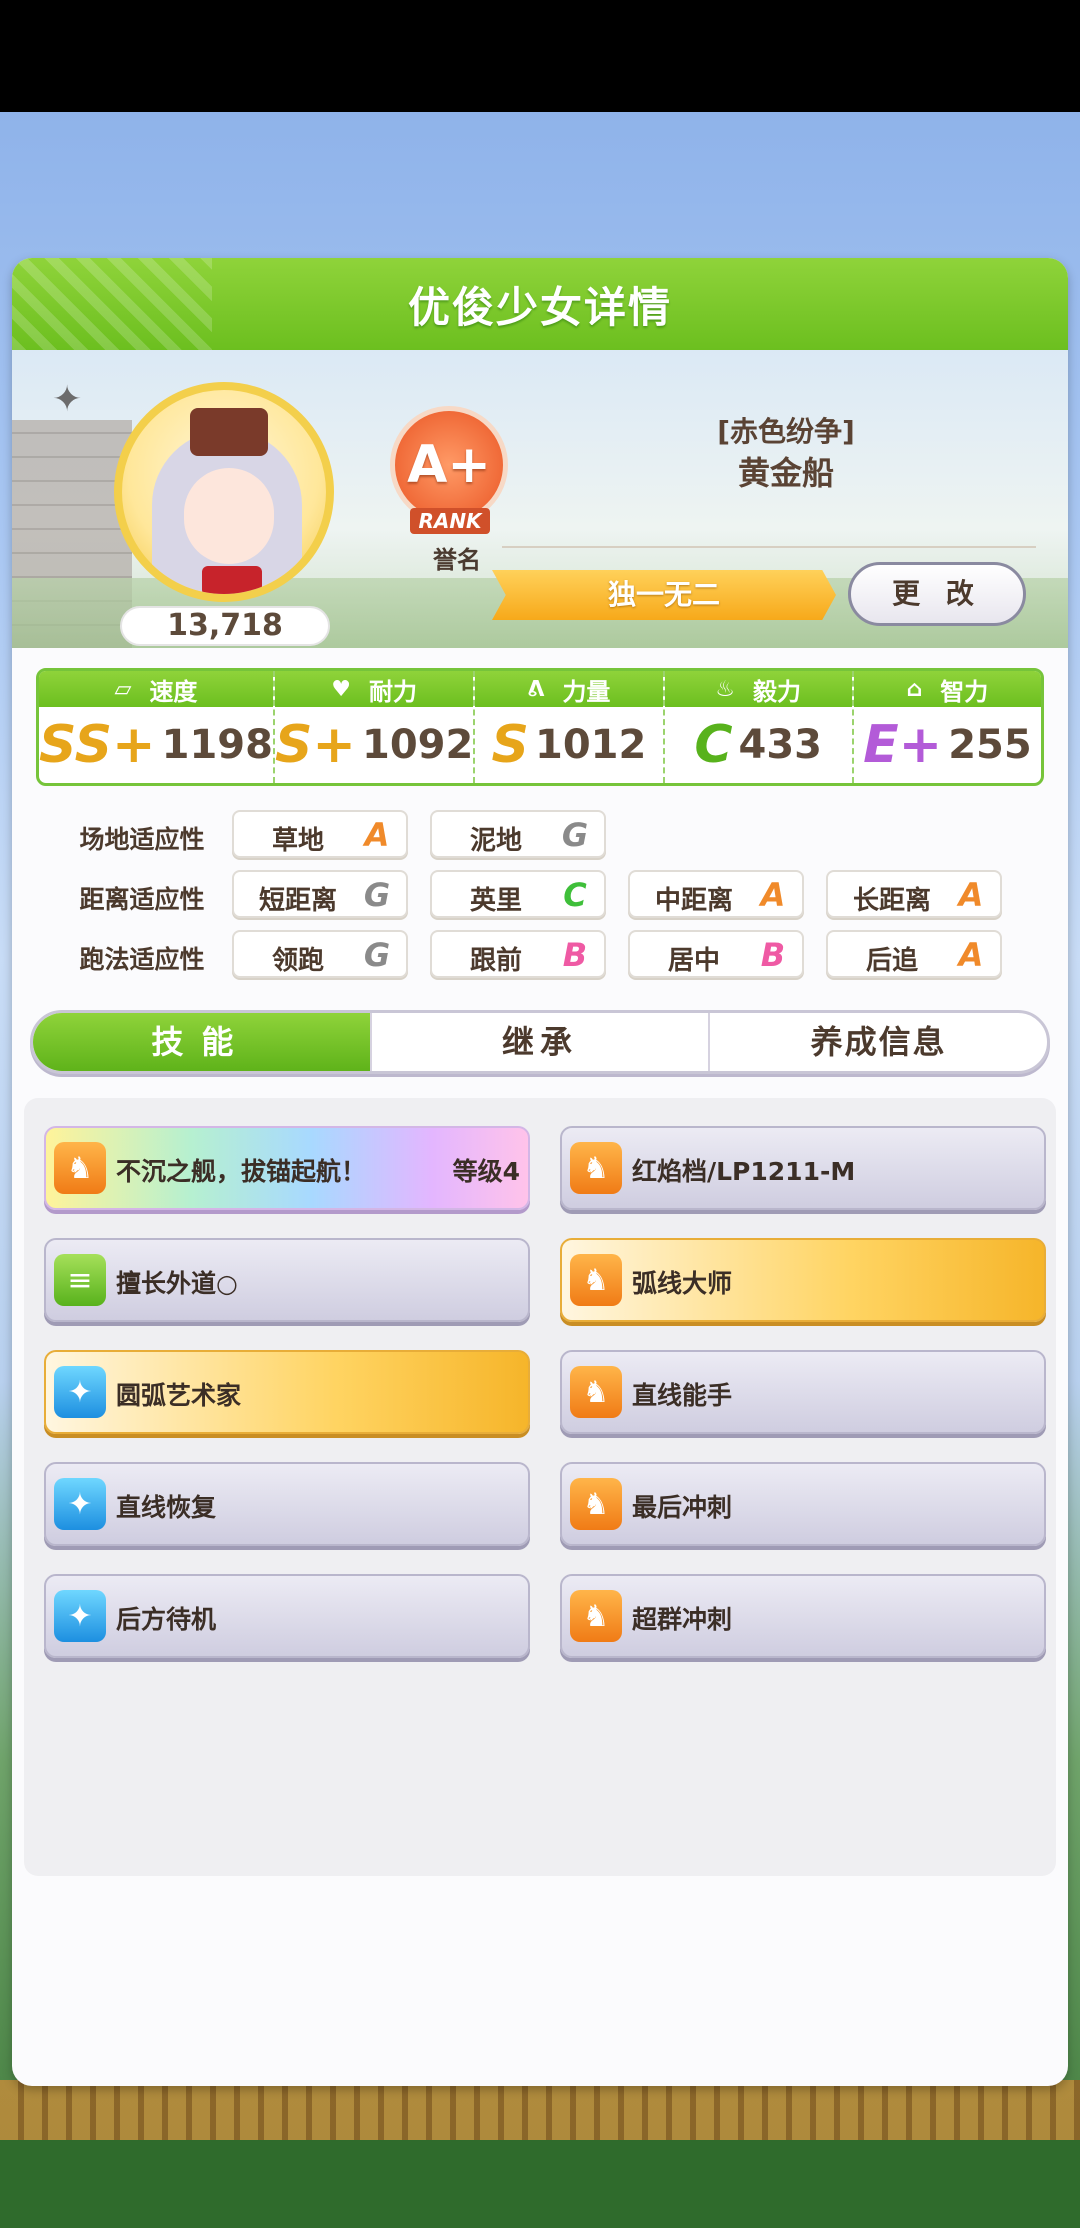  I want to click on stat-grade: C, so click(713, 745).